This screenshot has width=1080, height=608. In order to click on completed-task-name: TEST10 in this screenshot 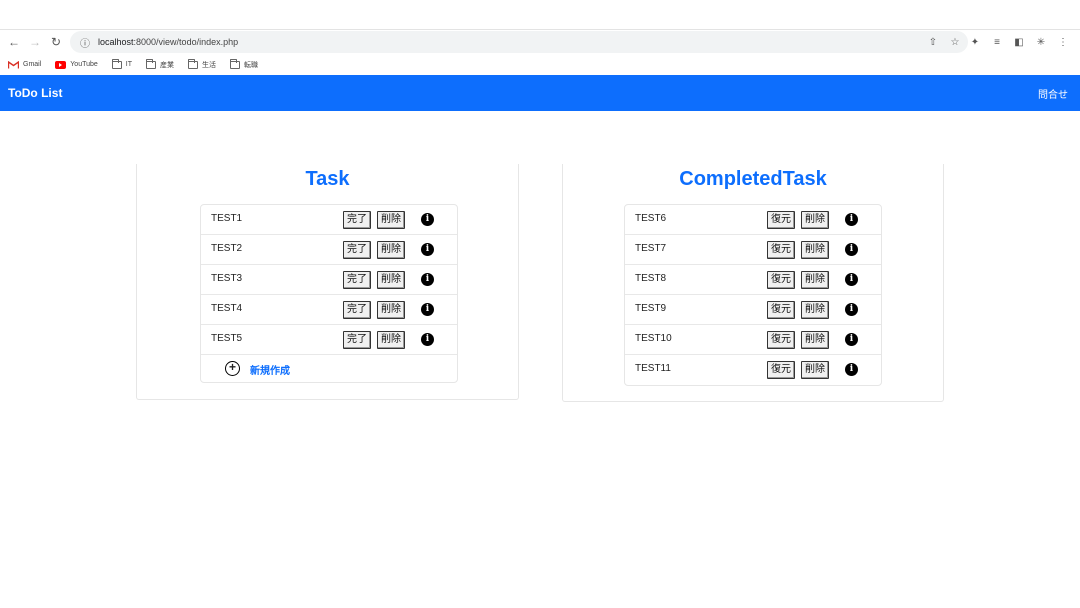, I will do `click(653, 338)`.